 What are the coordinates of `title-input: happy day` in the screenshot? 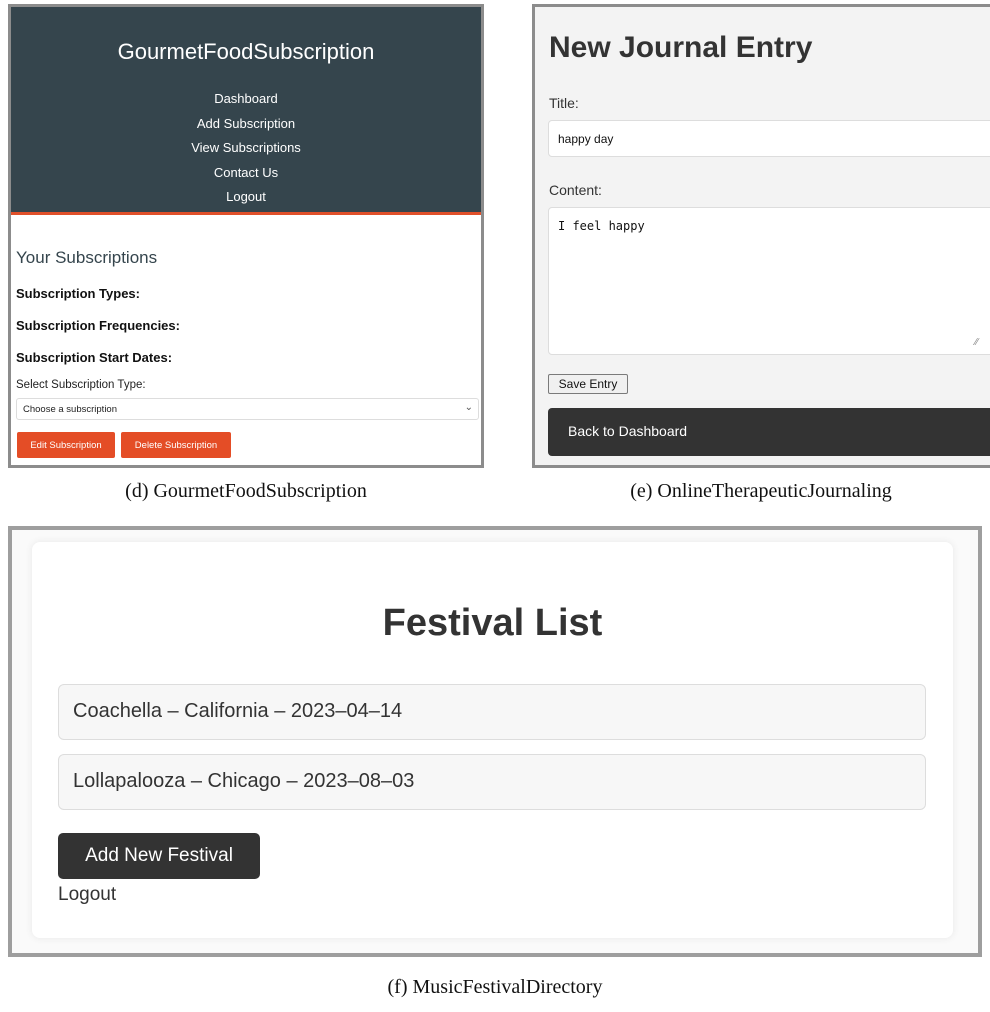 It's located at (769, 138).